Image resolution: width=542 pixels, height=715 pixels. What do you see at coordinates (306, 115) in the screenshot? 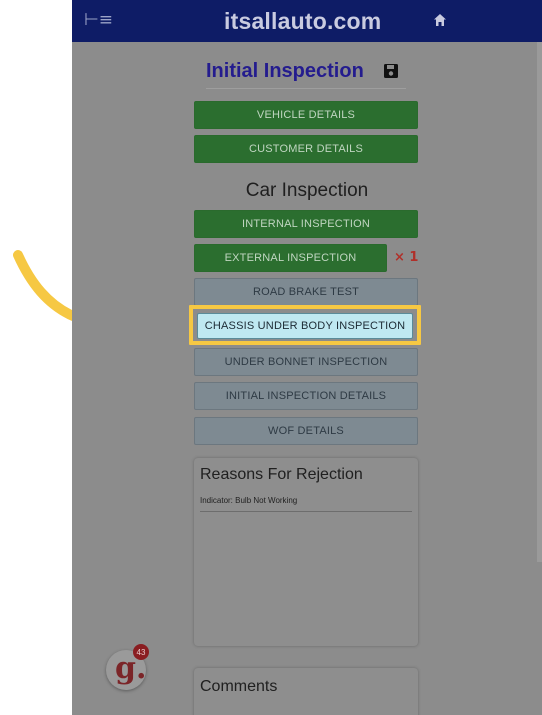
I see `vehicle-details-button: VEHICLE DETAILS` at bounding box center [306, 115].